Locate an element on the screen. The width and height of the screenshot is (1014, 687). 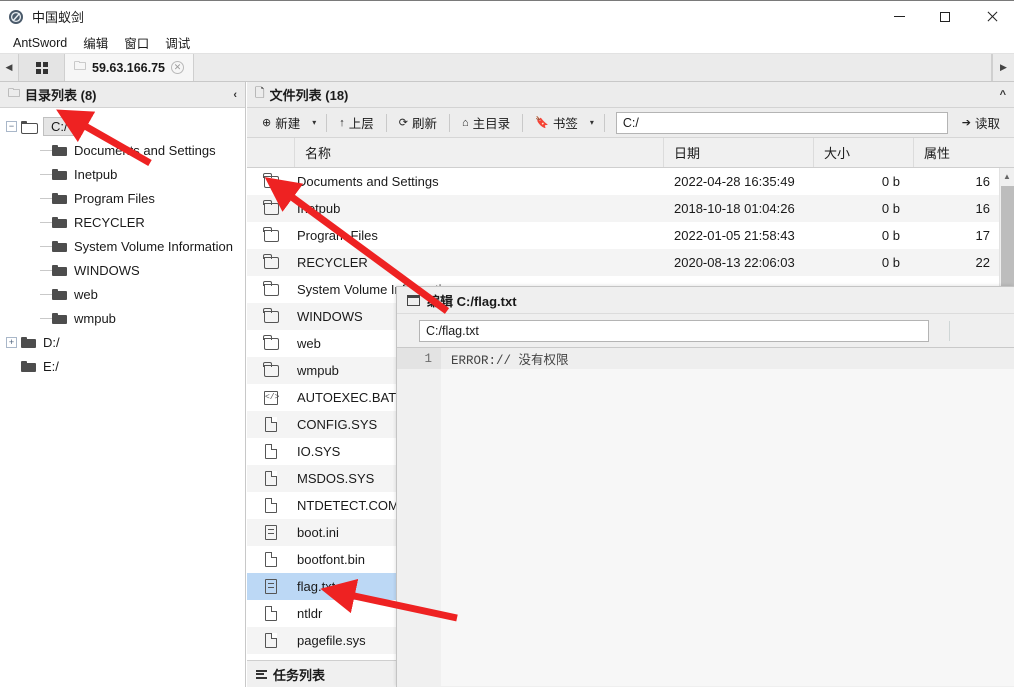
window-icon is located at coordinates (413, 300).